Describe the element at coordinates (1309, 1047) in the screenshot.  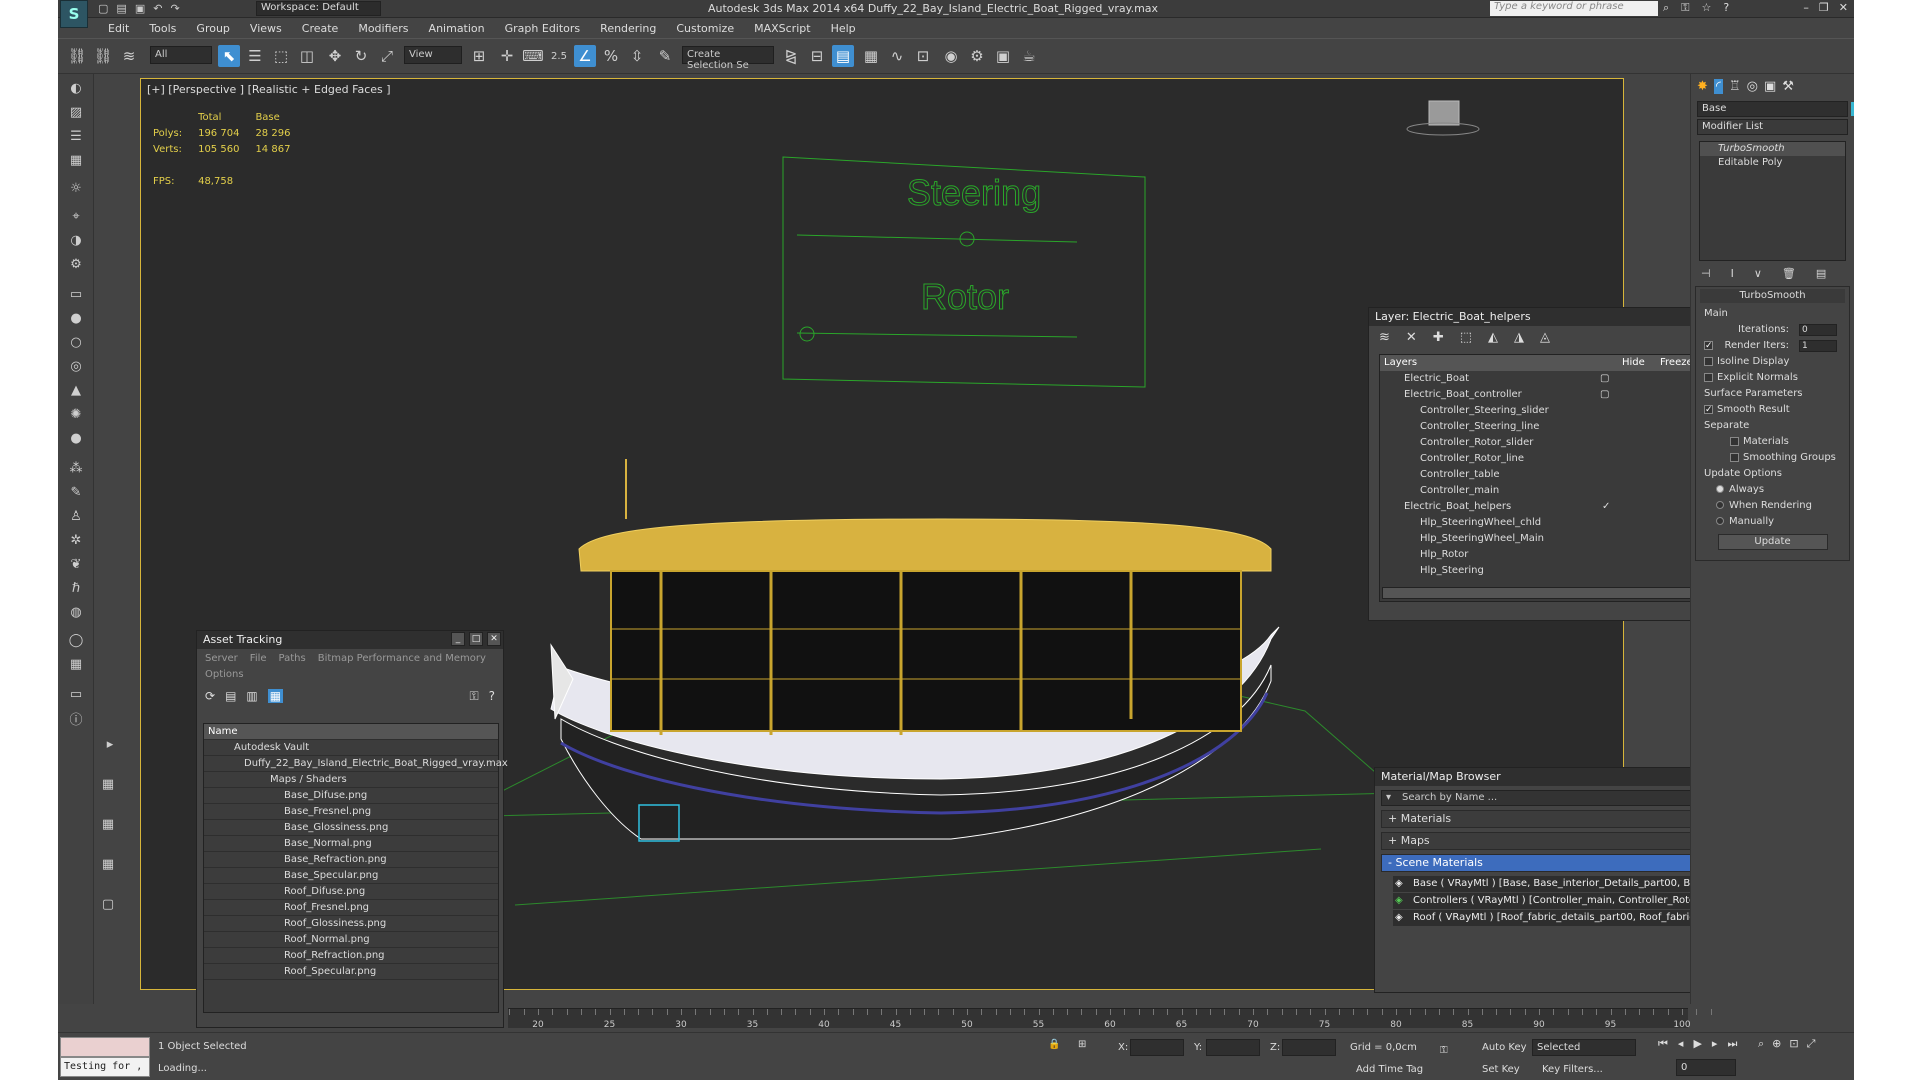
I see `z-coordinate-field` at that location.